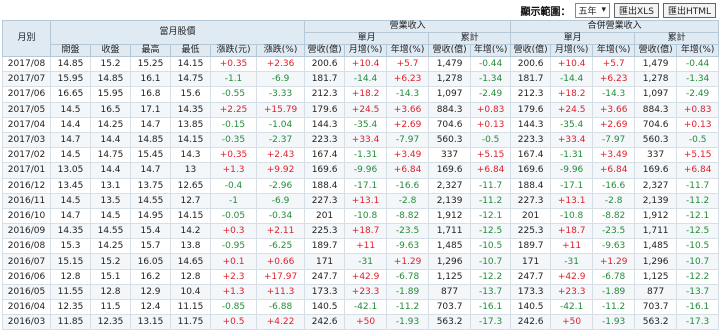 Image resolution: width=720 pixels, height=330 pixels. I want to click on table-cell-d: 2016/12, so click(26, 185).